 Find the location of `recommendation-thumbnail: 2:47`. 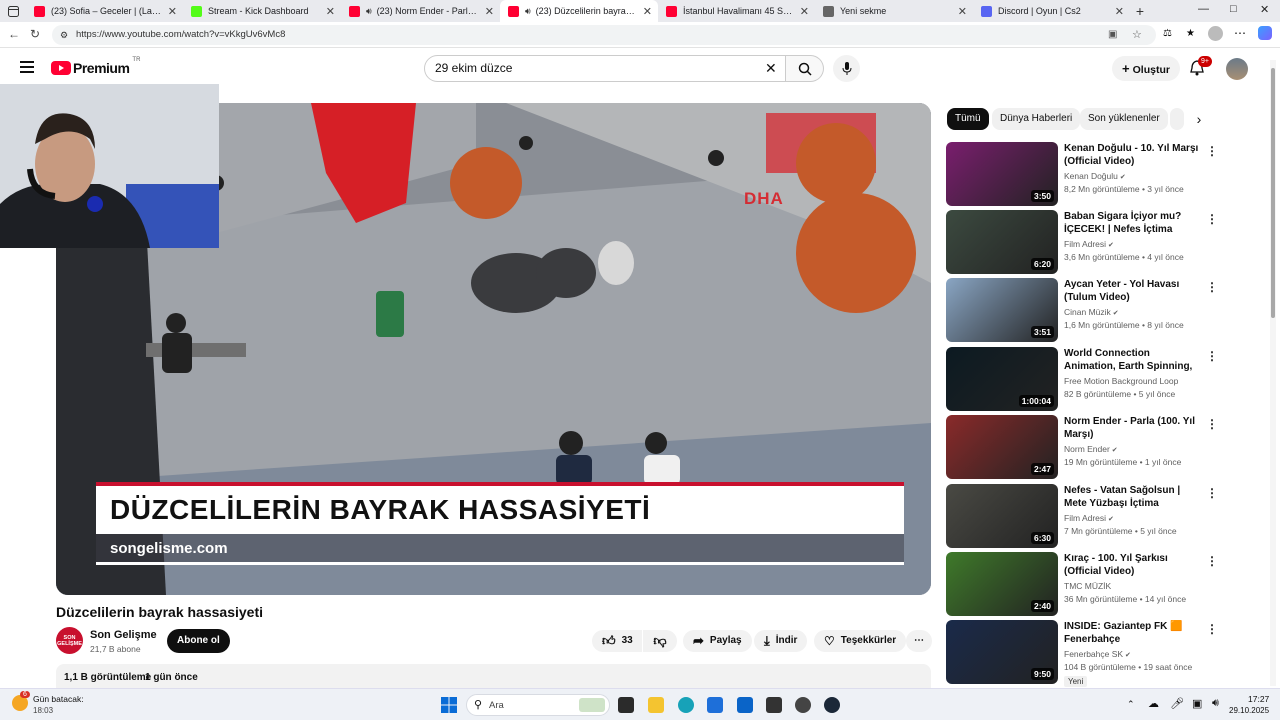

recommendation-thumbnail: 2:47 is located at coordinates (1002, 447).